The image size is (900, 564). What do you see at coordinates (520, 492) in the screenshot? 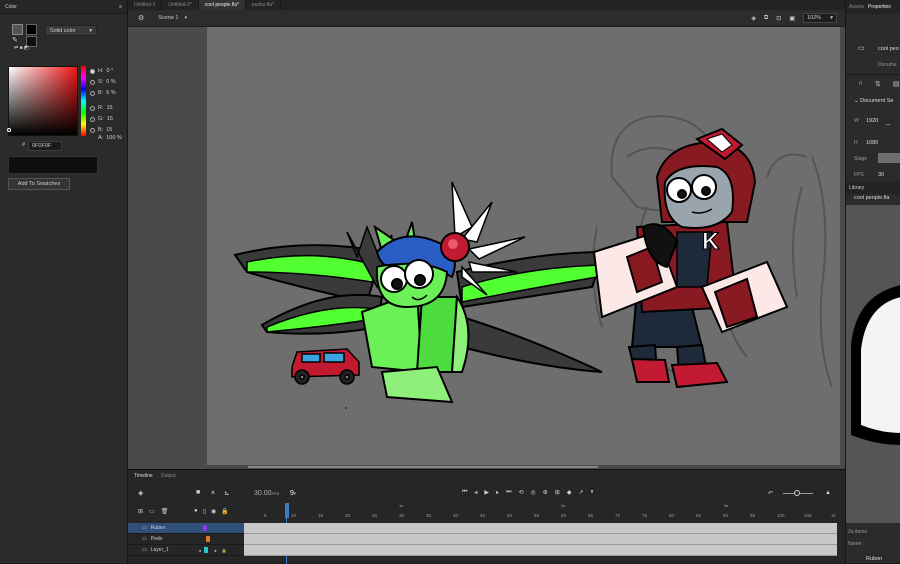
I see `loop-icon: ⟲` at bounding box center [520, 492].